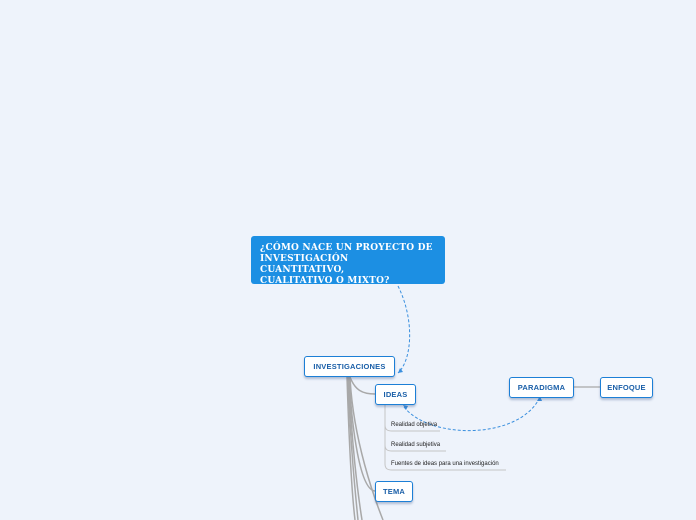 This screenshot has width=696, height=520. Describe the element at coordinates (415, 445) in the screenshot. I see `subtopic-realidad-subjetiva: Realidad subjetiva` at that location.